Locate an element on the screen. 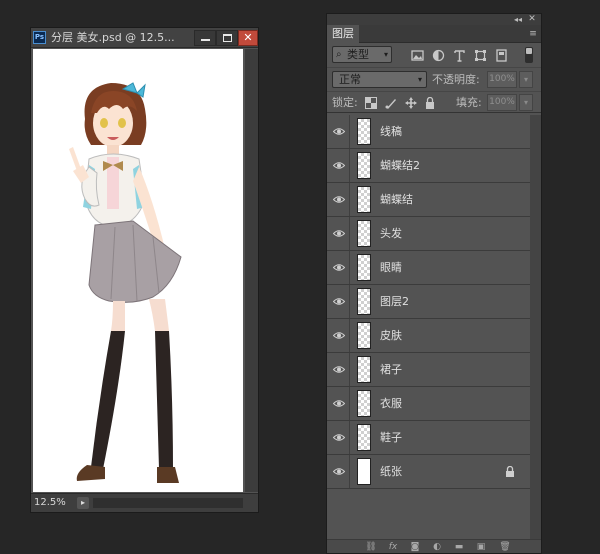  layer-row: 图层2 is located at coordinates (428, 302).